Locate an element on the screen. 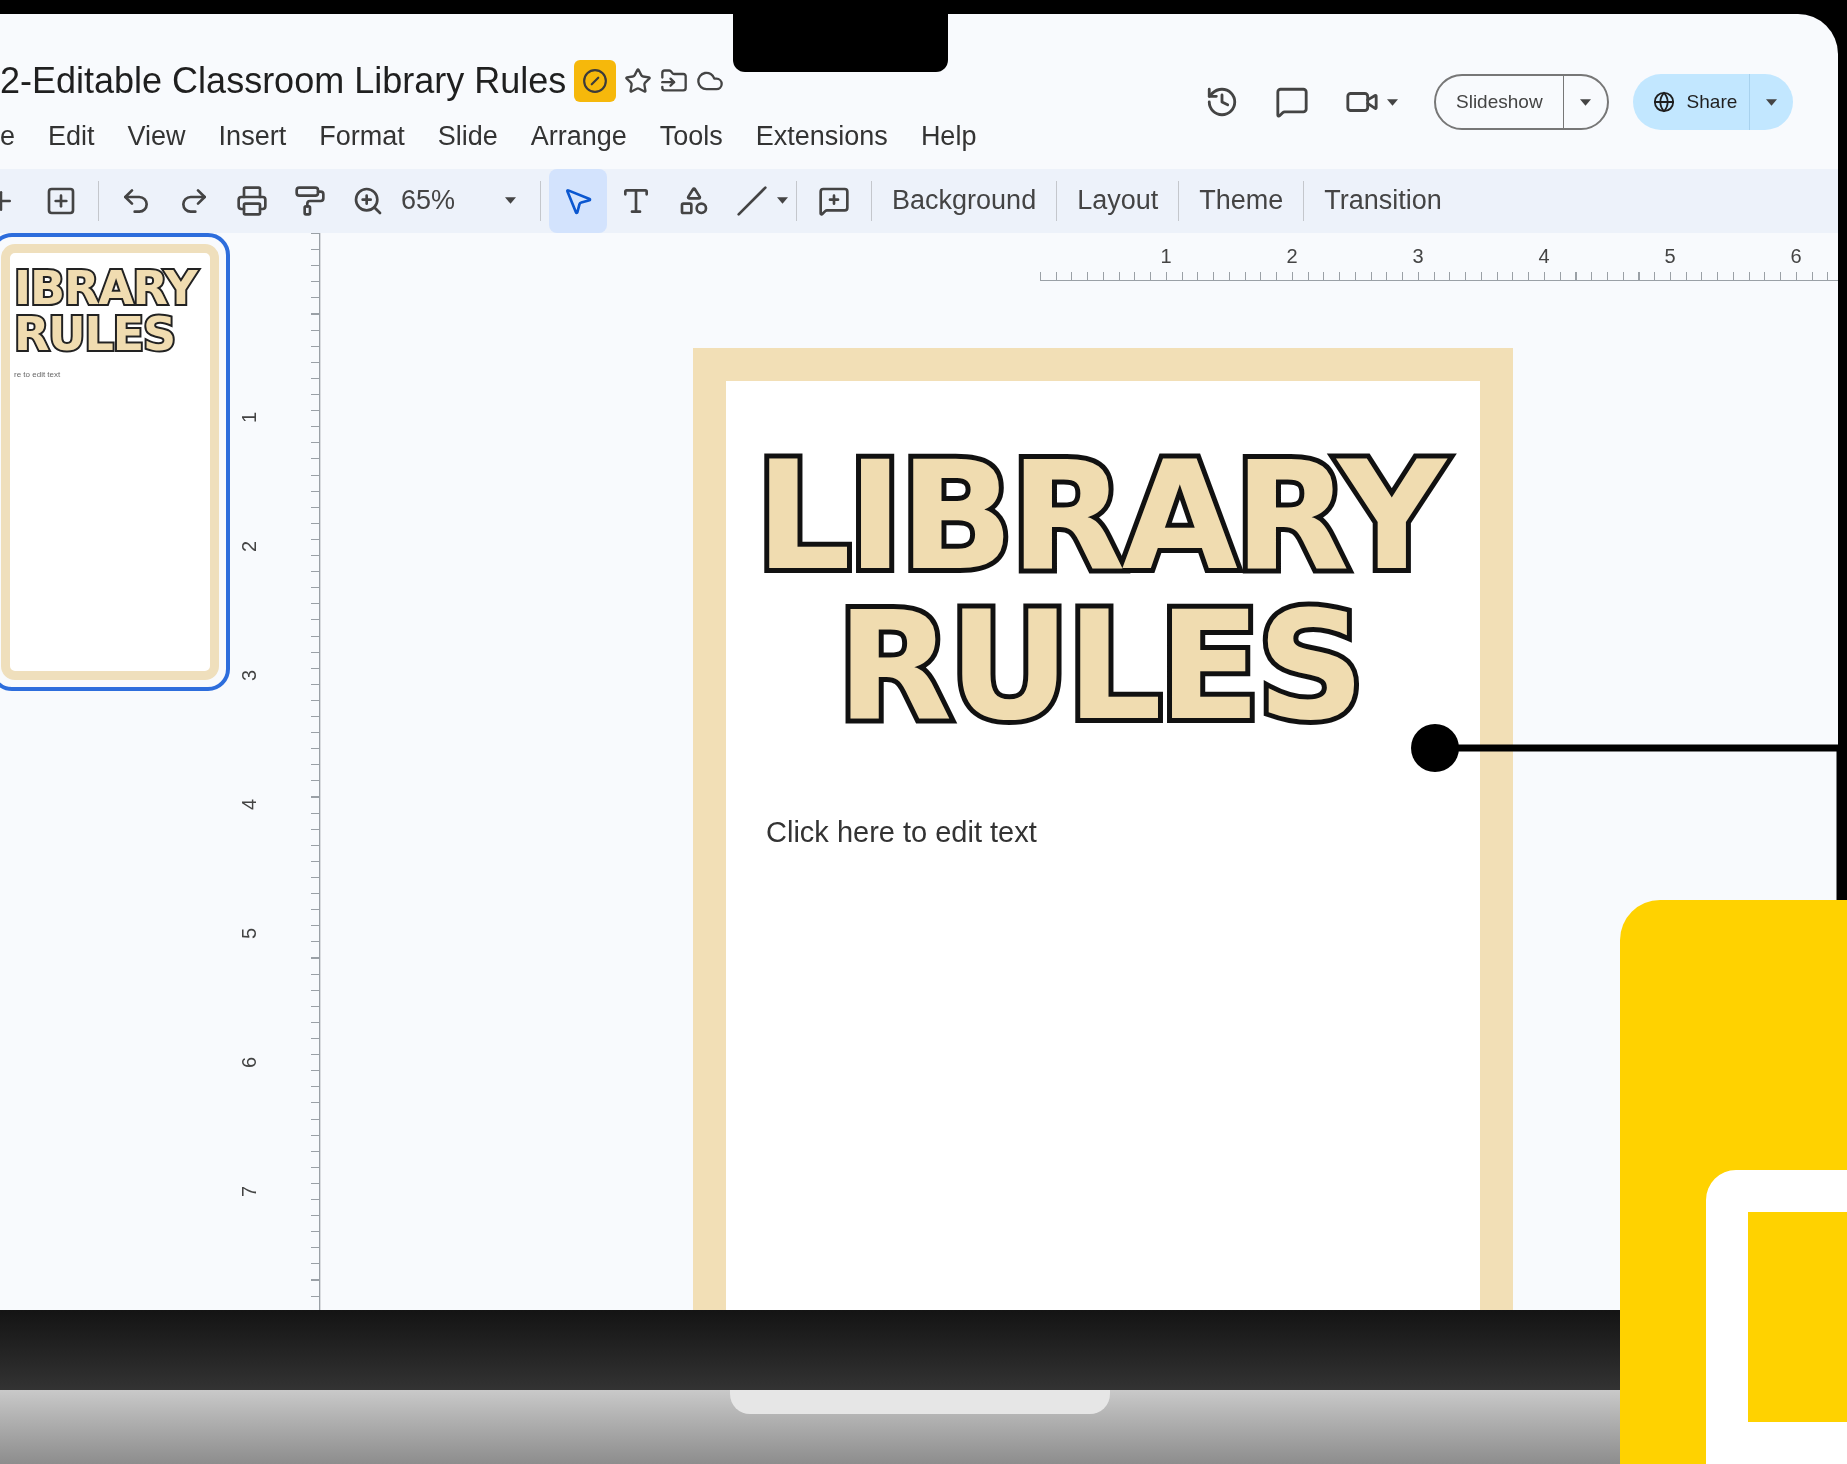 Image resolution: width=1847 pixels, height=1464 pixels. menu-item: Edit is located at coordinates (71, 136).